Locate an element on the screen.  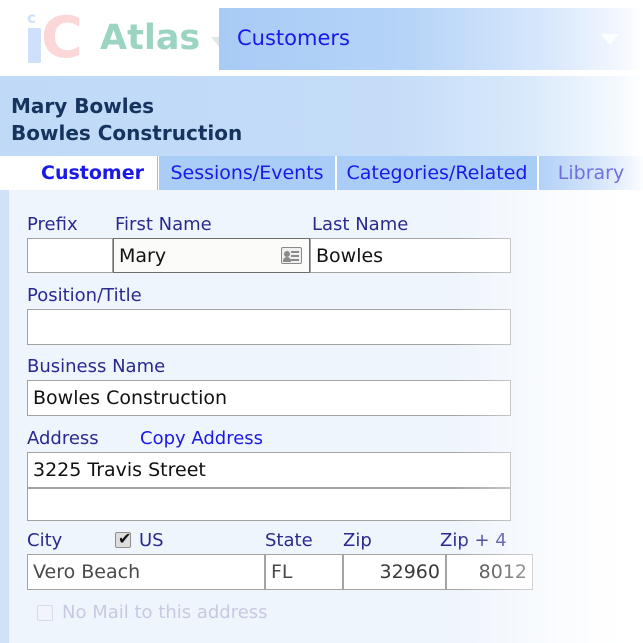
business-name-label: Business Name is located at coordinates (96, 366).